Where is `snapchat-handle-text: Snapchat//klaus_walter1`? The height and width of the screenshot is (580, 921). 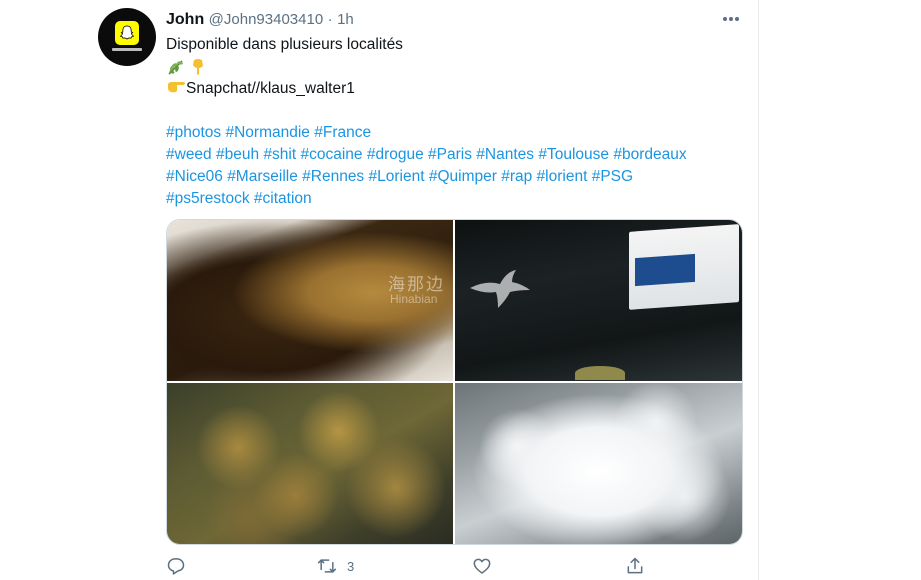
snapchat-handle-text: Snapchat//klaus_walter1 is located at coordinates (270, 88).